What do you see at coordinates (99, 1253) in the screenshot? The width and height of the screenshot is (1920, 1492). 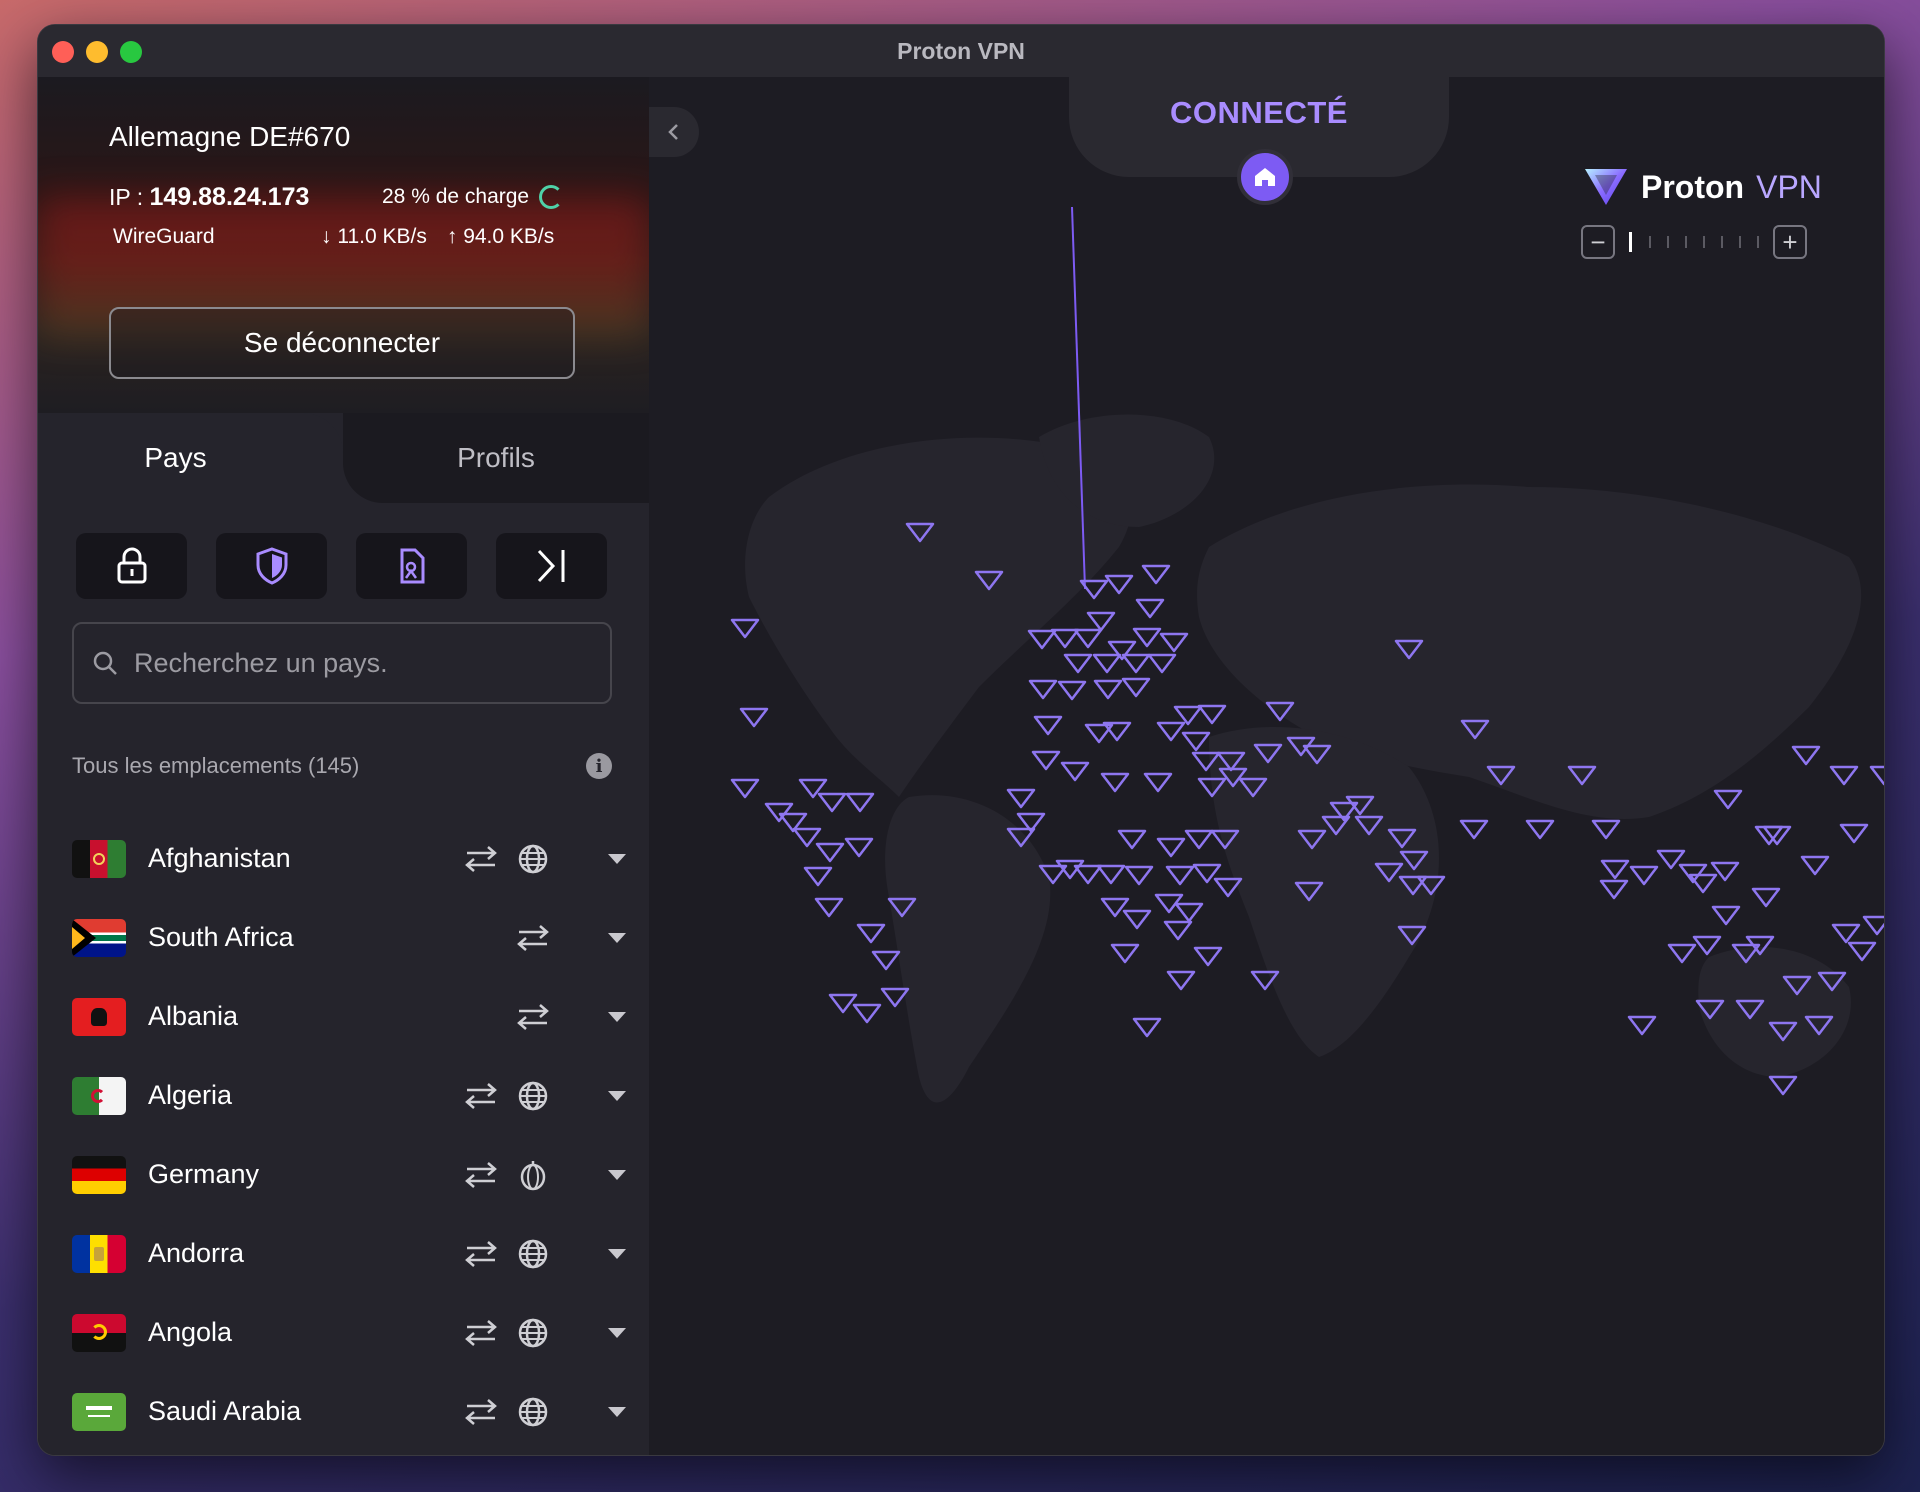 I see `andorra-flag-icon` at bounding box center [99, 1253].